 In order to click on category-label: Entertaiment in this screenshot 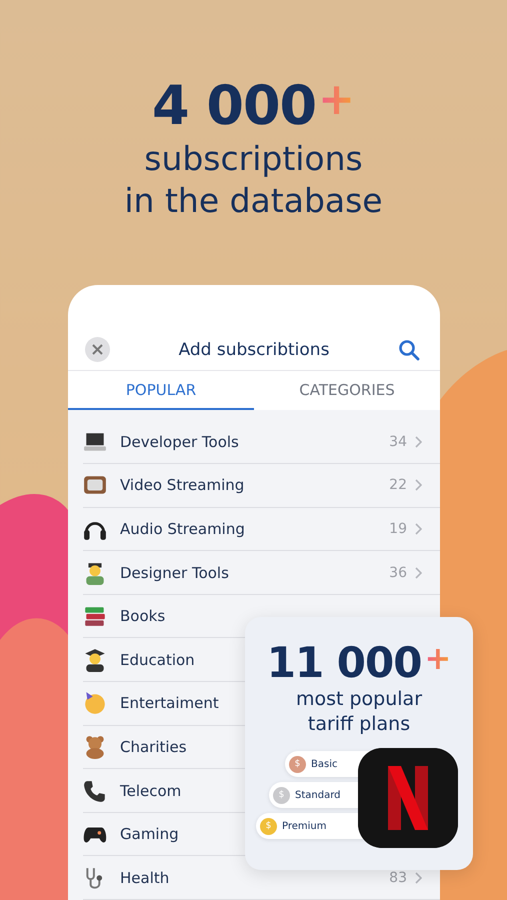, I will do `click(169, 703)`.